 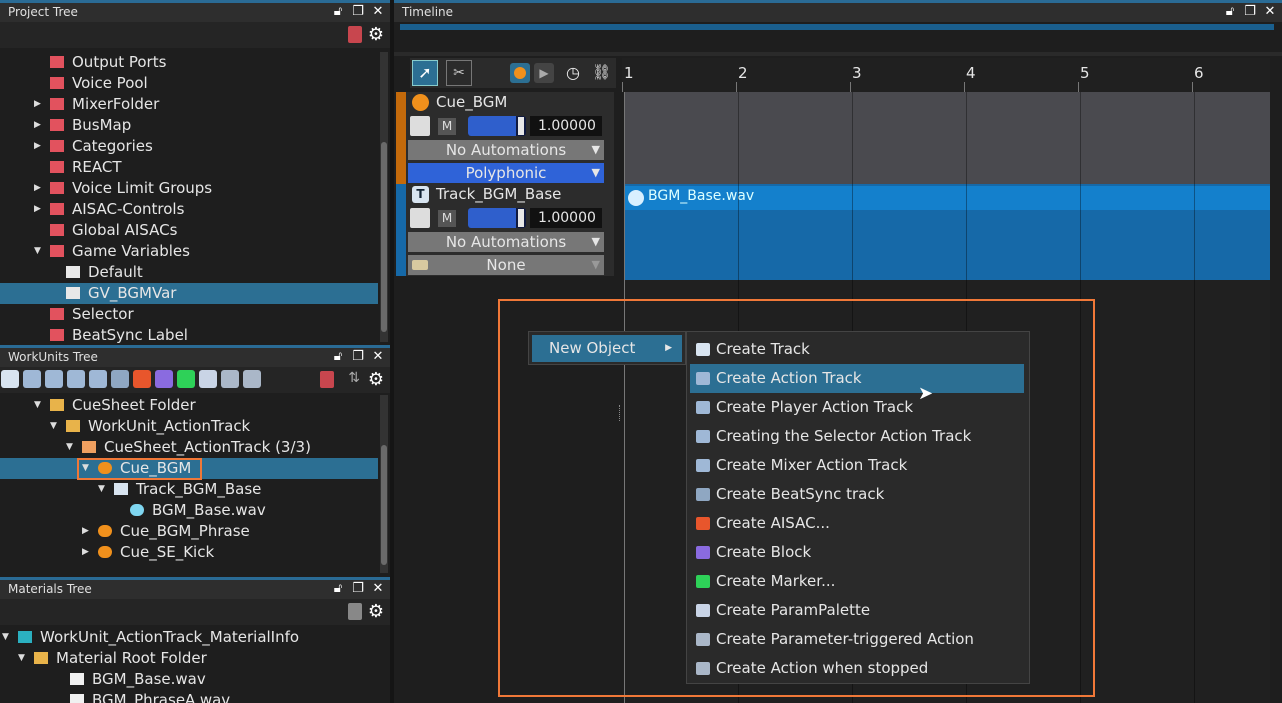 What do you see at coordinates (354, 378) in the screenshot?
I see `sort-icon: ⇅` at bounding box center [354, 378].